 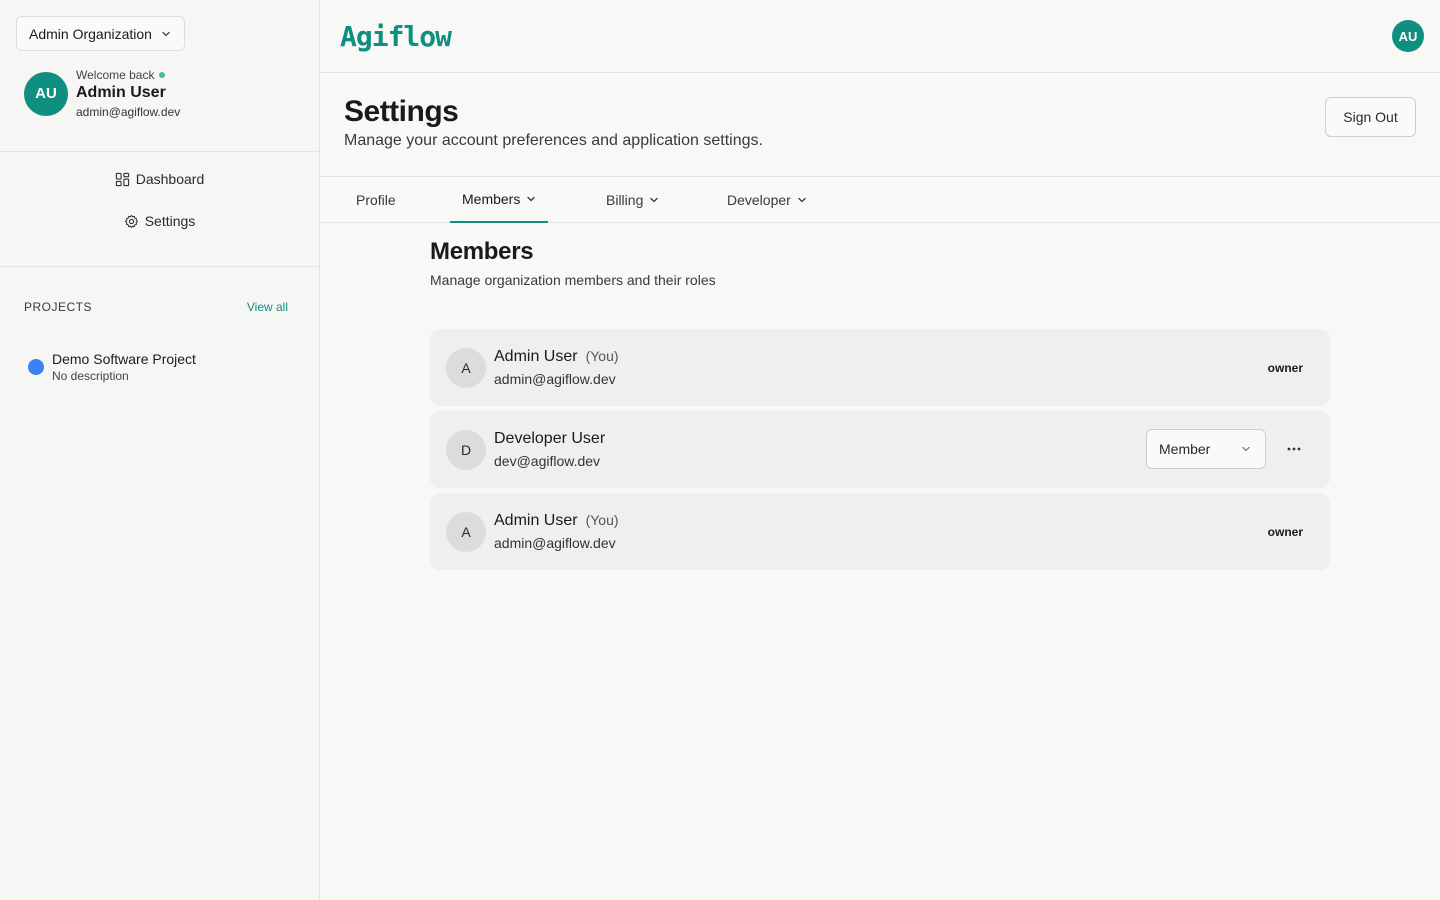 I want to click on user-name: Admin User, so click(x=121, y=92).